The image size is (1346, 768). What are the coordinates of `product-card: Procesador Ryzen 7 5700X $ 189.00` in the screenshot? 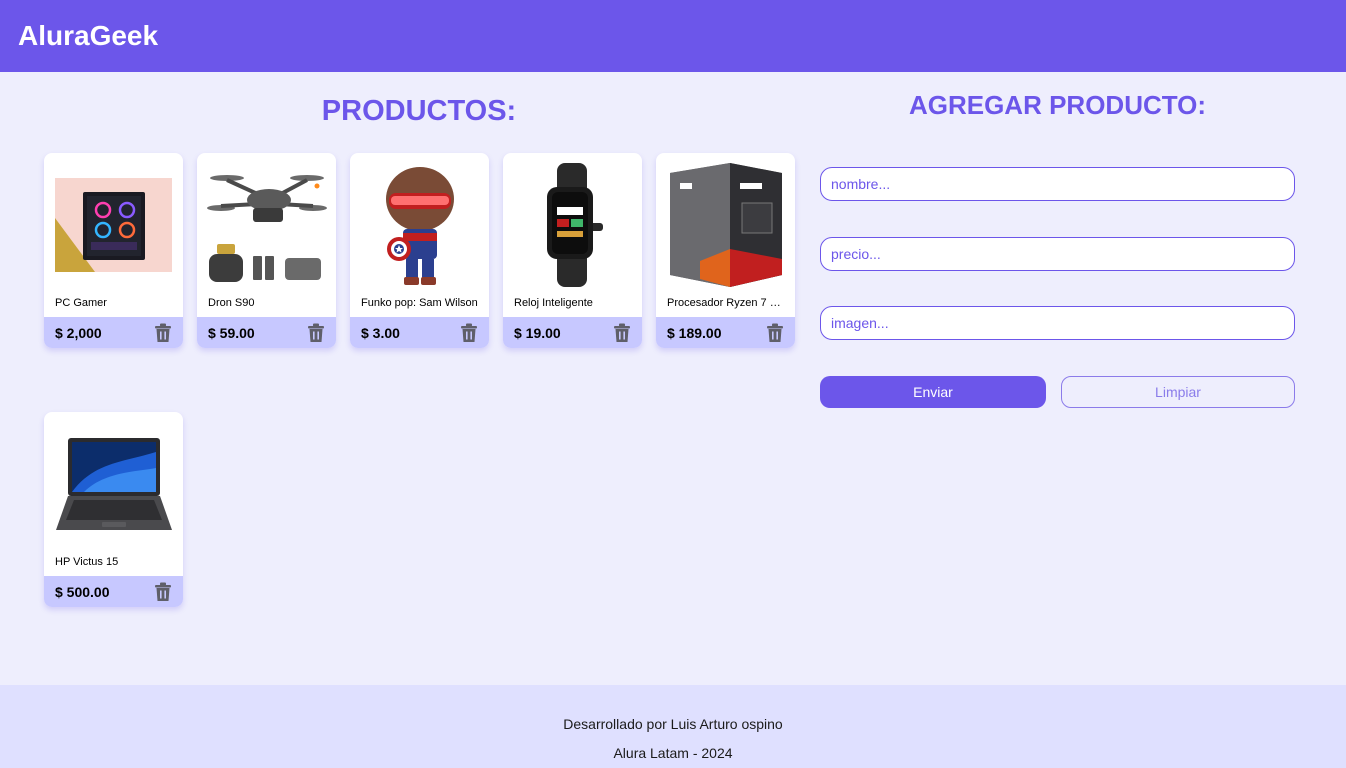 It's located at (725, 250).